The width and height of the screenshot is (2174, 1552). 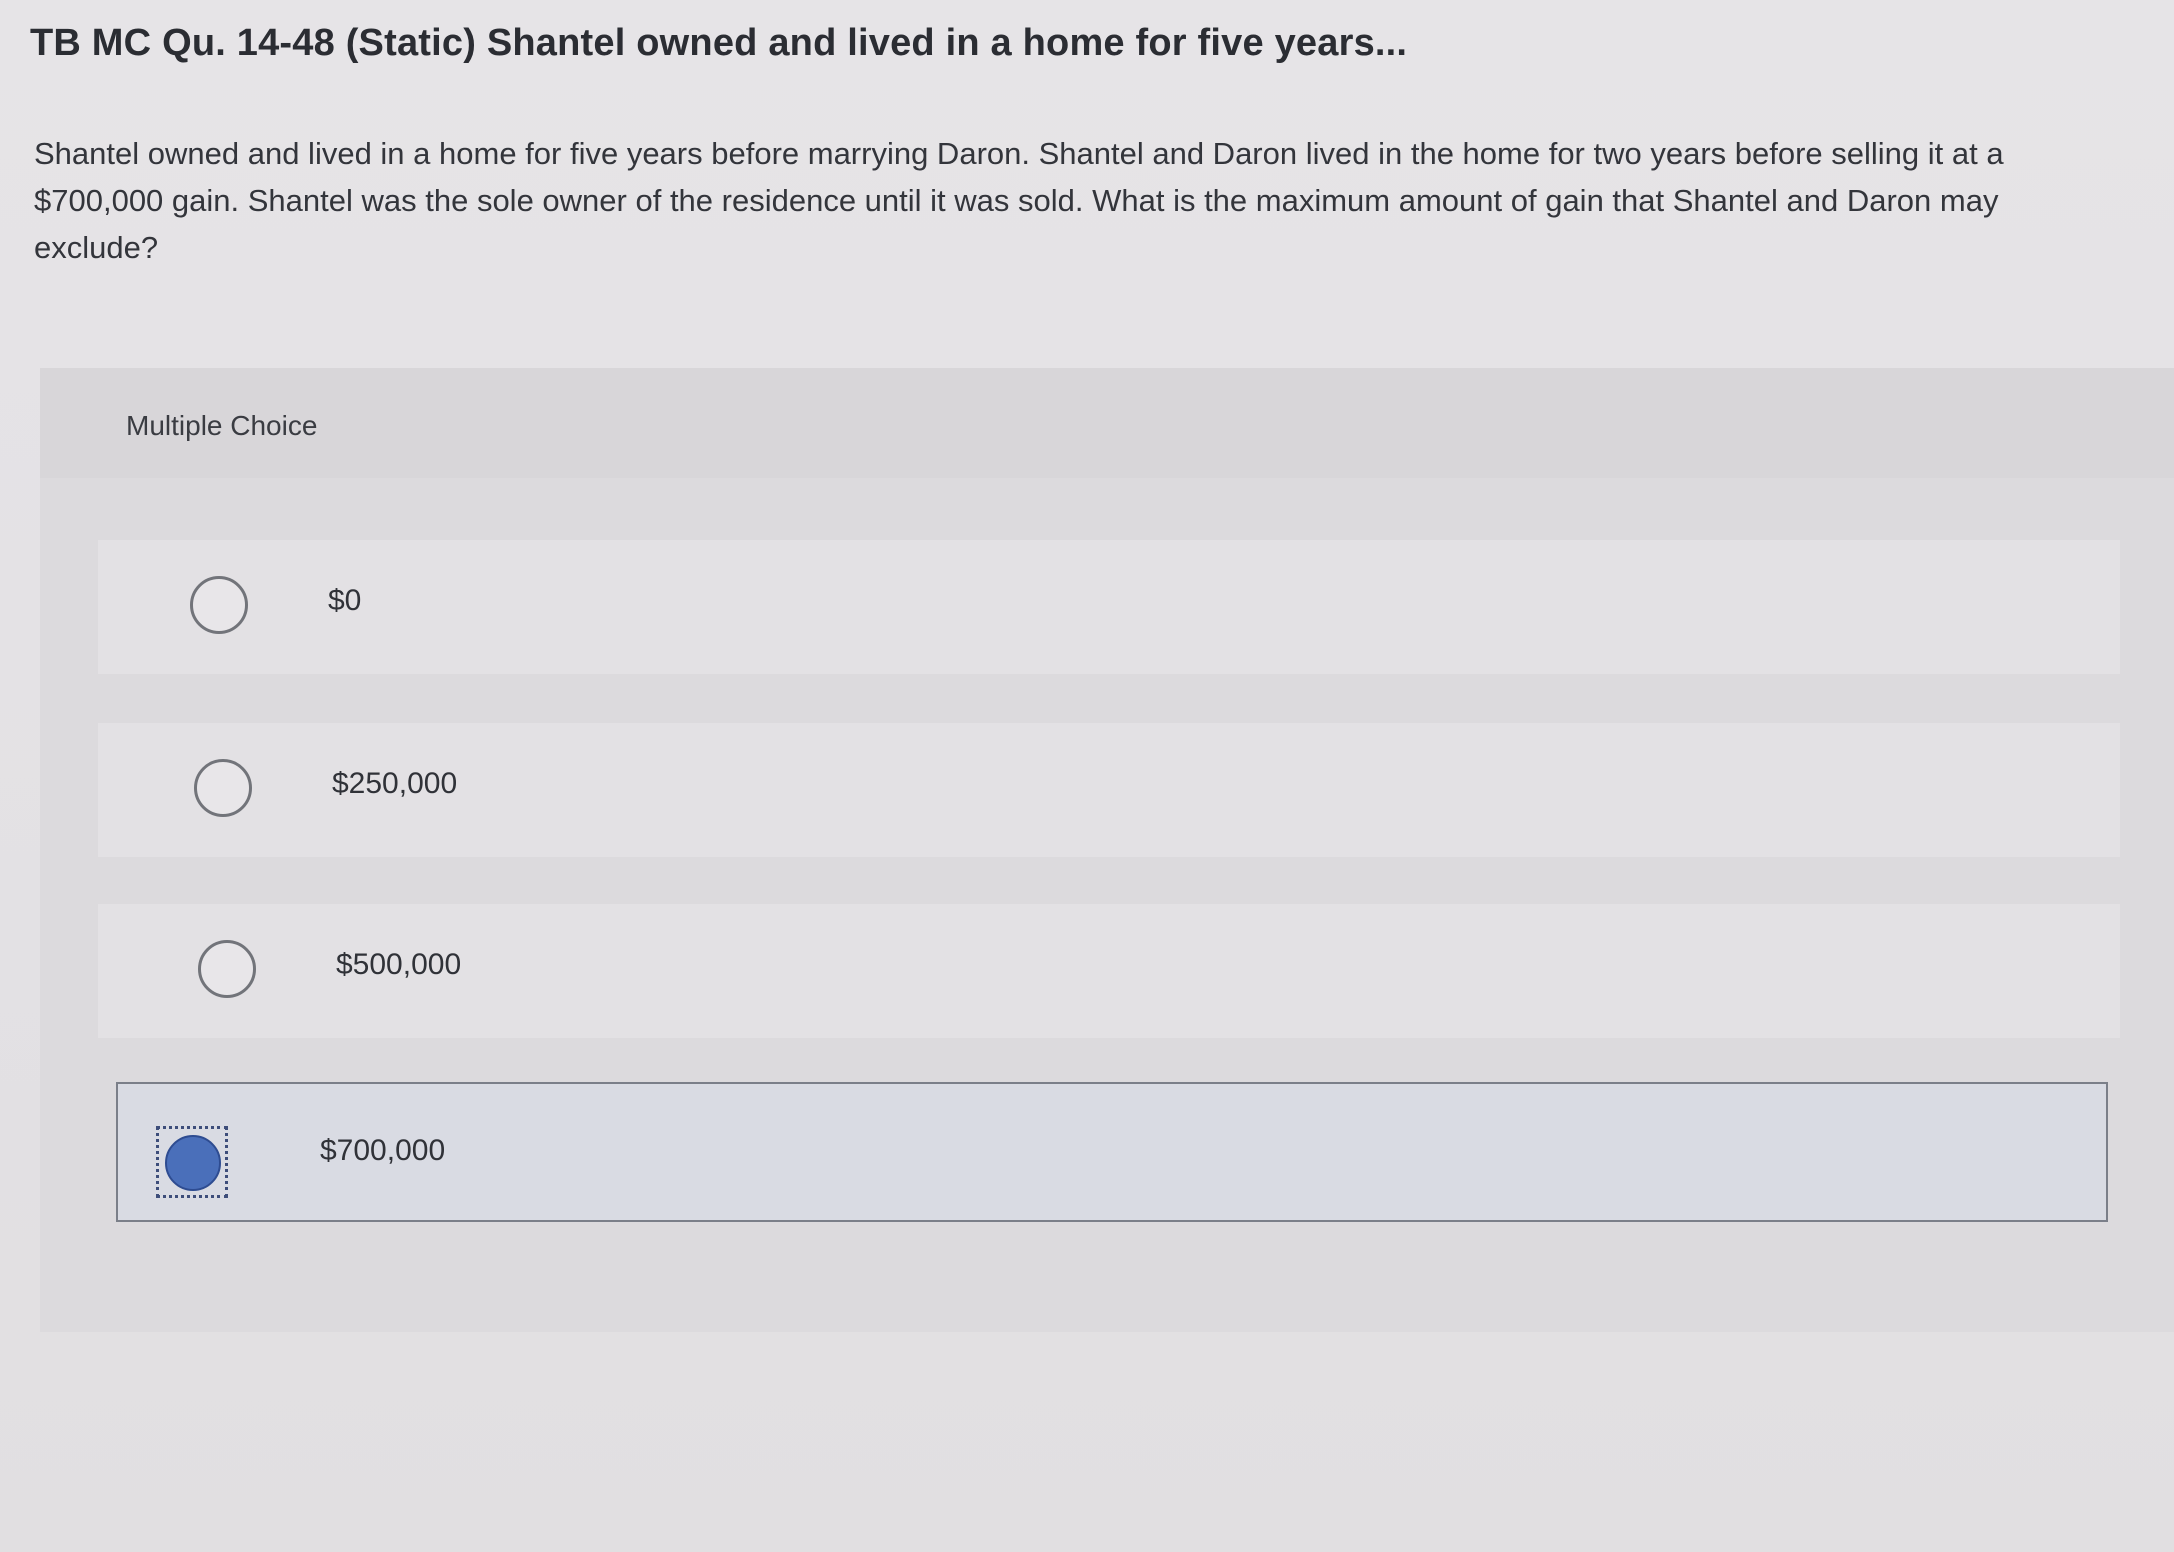 I want to click on radio-focus-ring, so click(x=192, y=1162).